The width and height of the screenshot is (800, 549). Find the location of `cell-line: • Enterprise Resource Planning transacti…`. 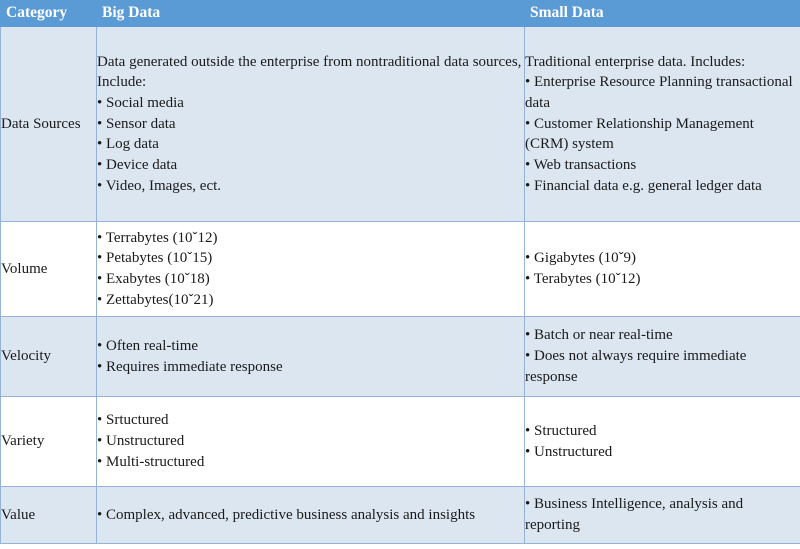

cell-line: • Enterprise Resource Planning transacti… is located at coordinates (659, 92).